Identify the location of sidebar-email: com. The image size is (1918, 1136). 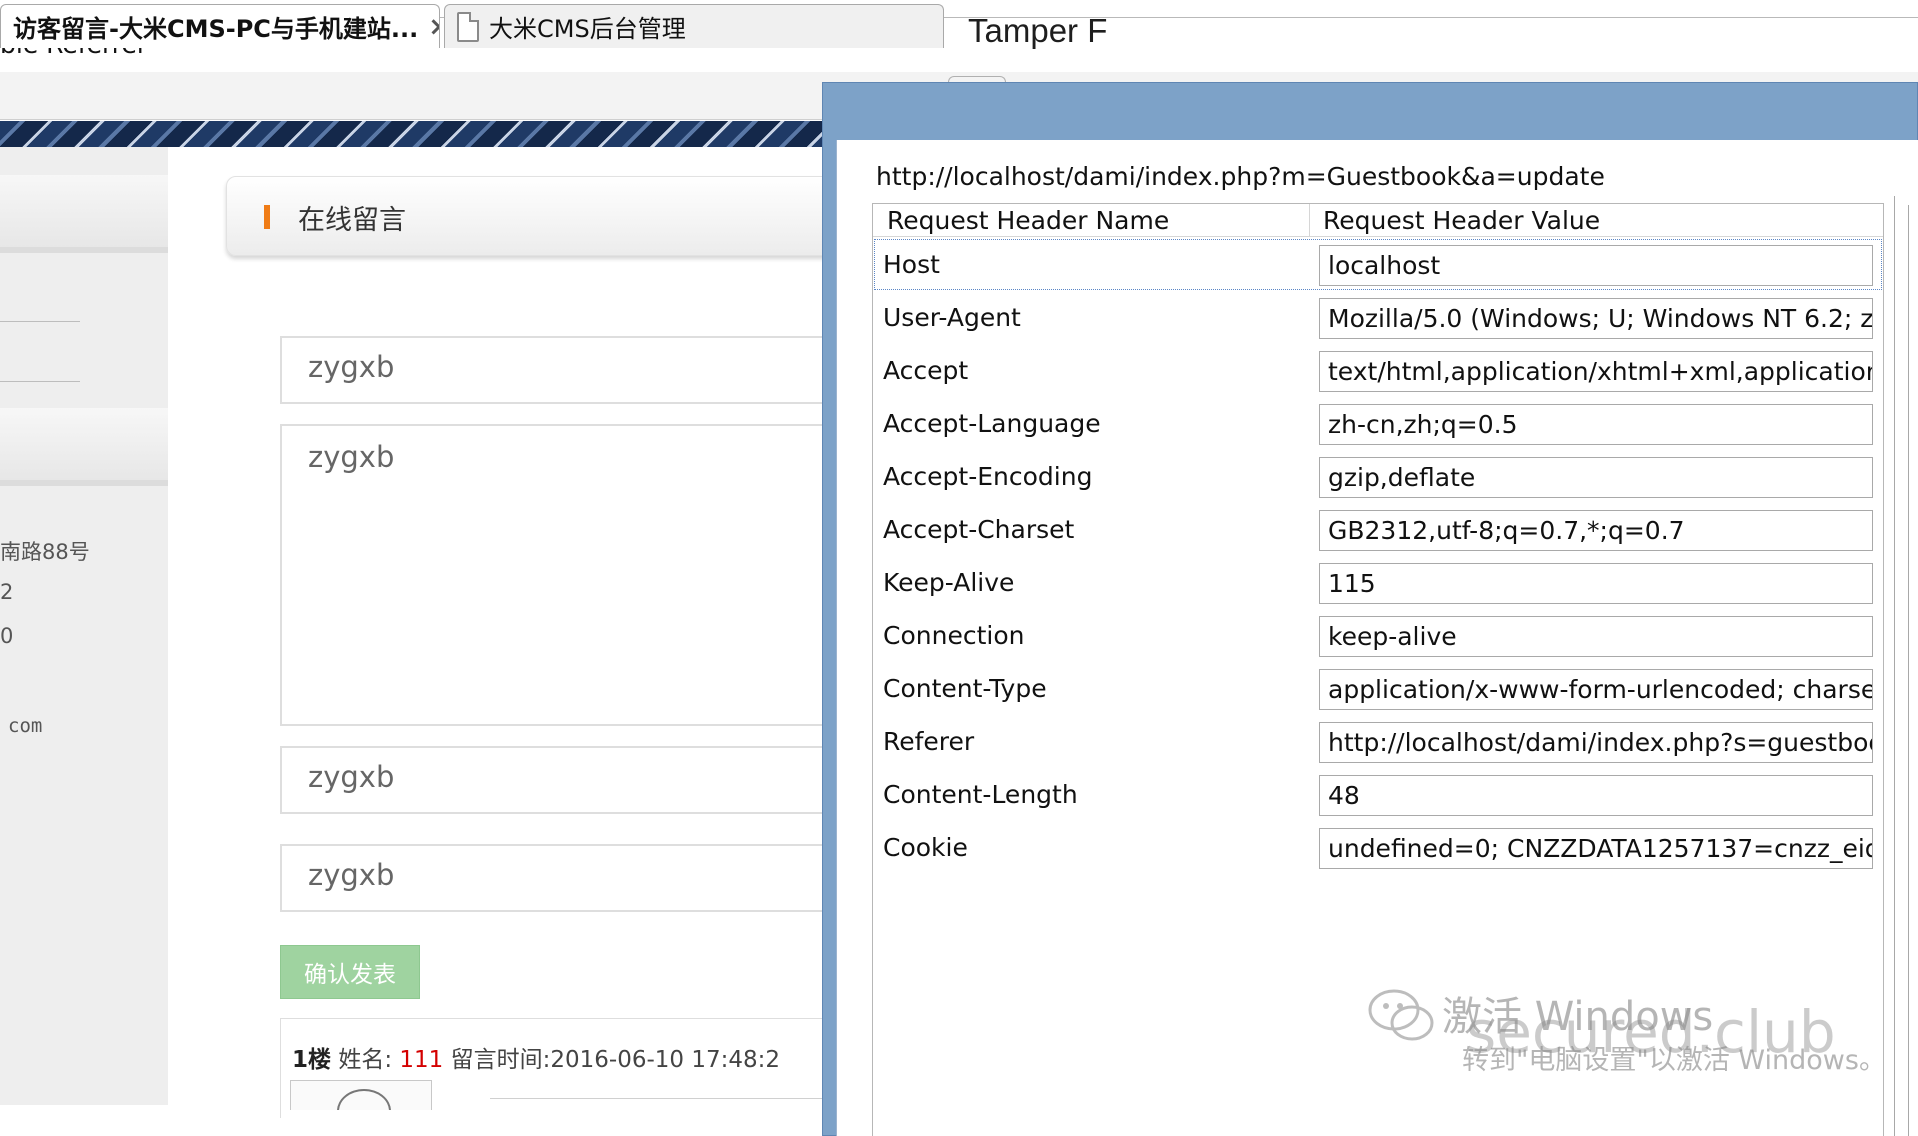
(25, 726).